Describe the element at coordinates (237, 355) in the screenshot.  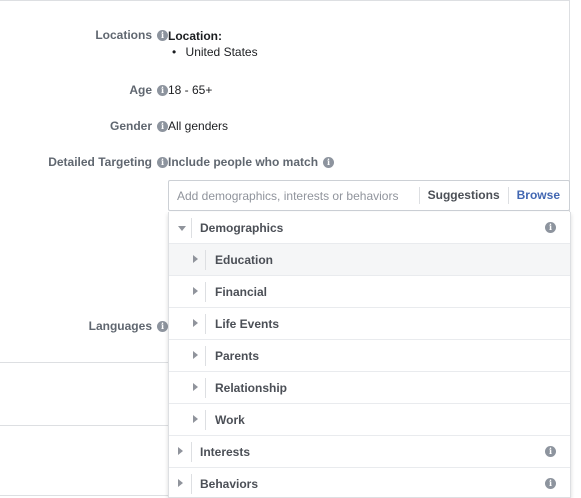
I see `subcategory-label: Parents` at that location.